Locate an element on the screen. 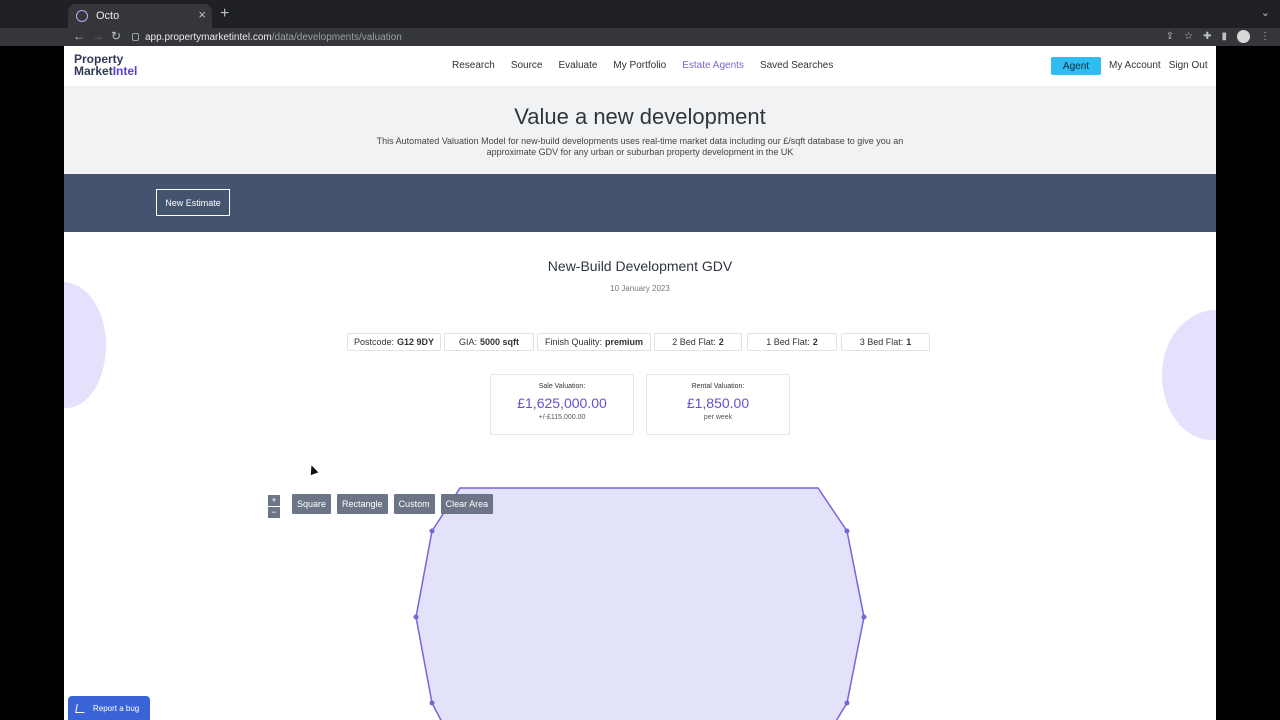 The image size is (1280, 720). report-bug-label: Report a bug is located at coordinates (116, 708).